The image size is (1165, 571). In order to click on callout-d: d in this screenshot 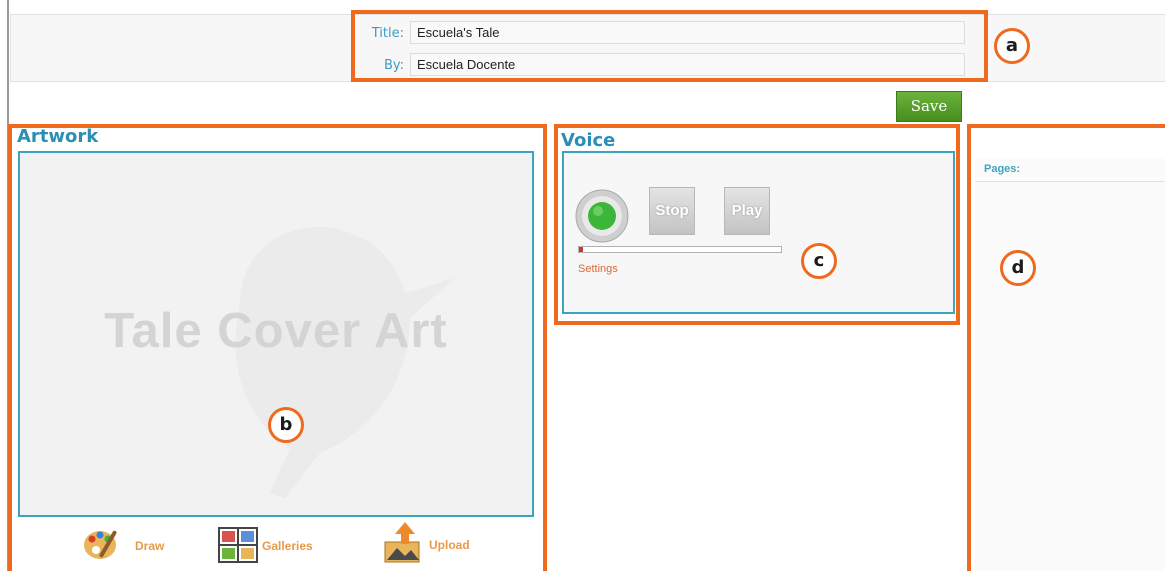, I will do `click(1018, 268)`.